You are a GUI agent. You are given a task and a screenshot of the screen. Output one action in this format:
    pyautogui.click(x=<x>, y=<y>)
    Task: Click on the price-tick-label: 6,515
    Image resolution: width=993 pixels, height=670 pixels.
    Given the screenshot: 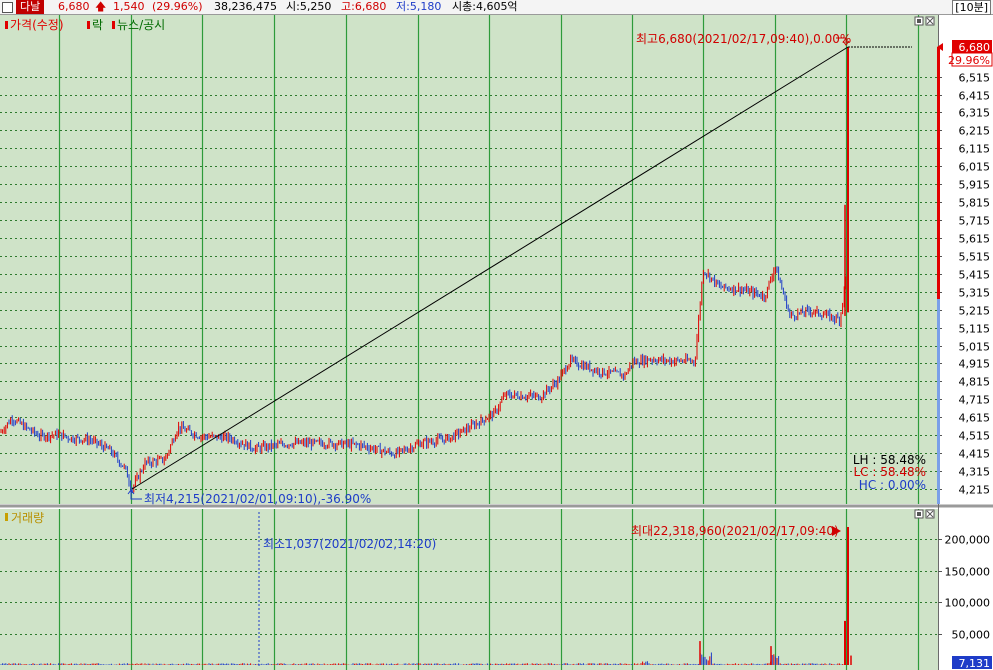 What is the action you would take?
    pyautogui.click(x=975, y=78)
    